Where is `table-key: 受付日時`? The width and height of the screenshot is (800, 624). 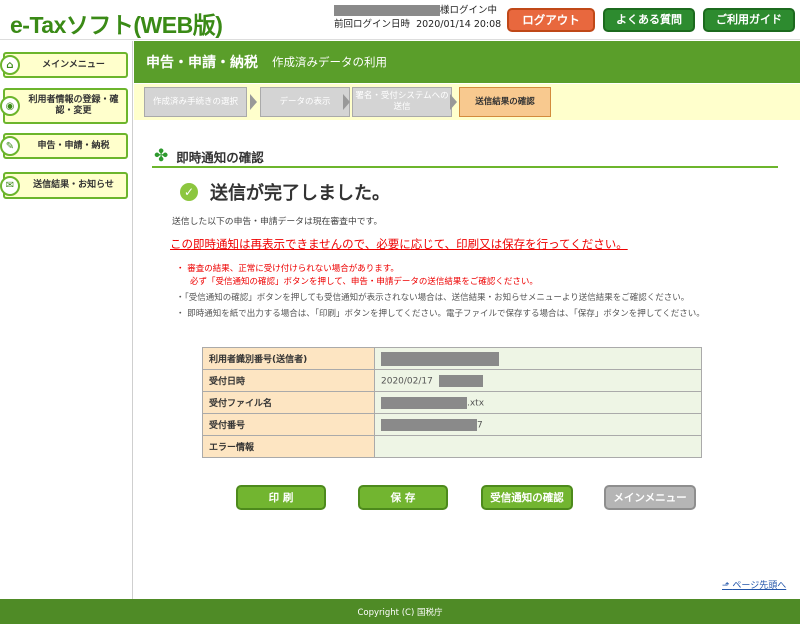
table-key: 受付日時 is located at coordinates (288, 380).